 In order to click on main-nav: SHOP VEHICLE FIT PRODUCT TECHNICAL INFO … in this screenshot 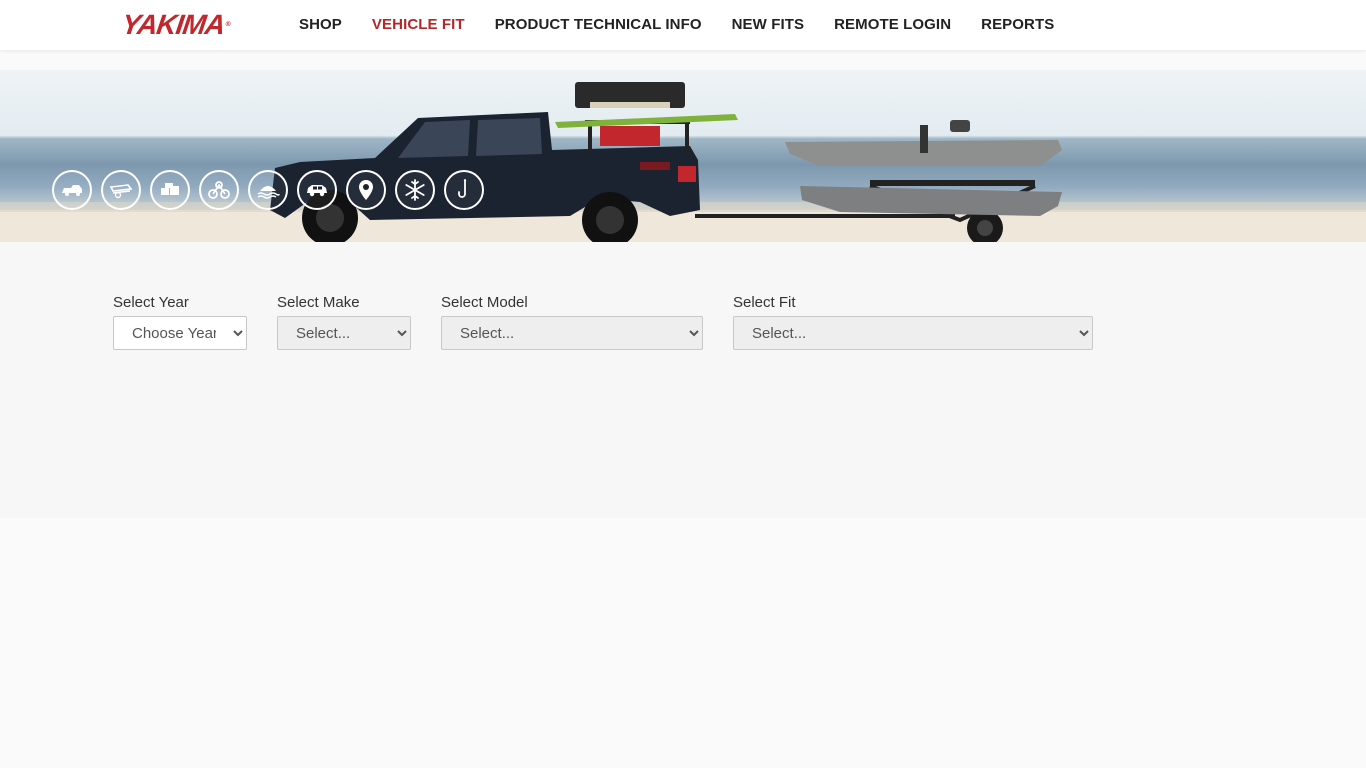, I will do `click(676, 25)`.